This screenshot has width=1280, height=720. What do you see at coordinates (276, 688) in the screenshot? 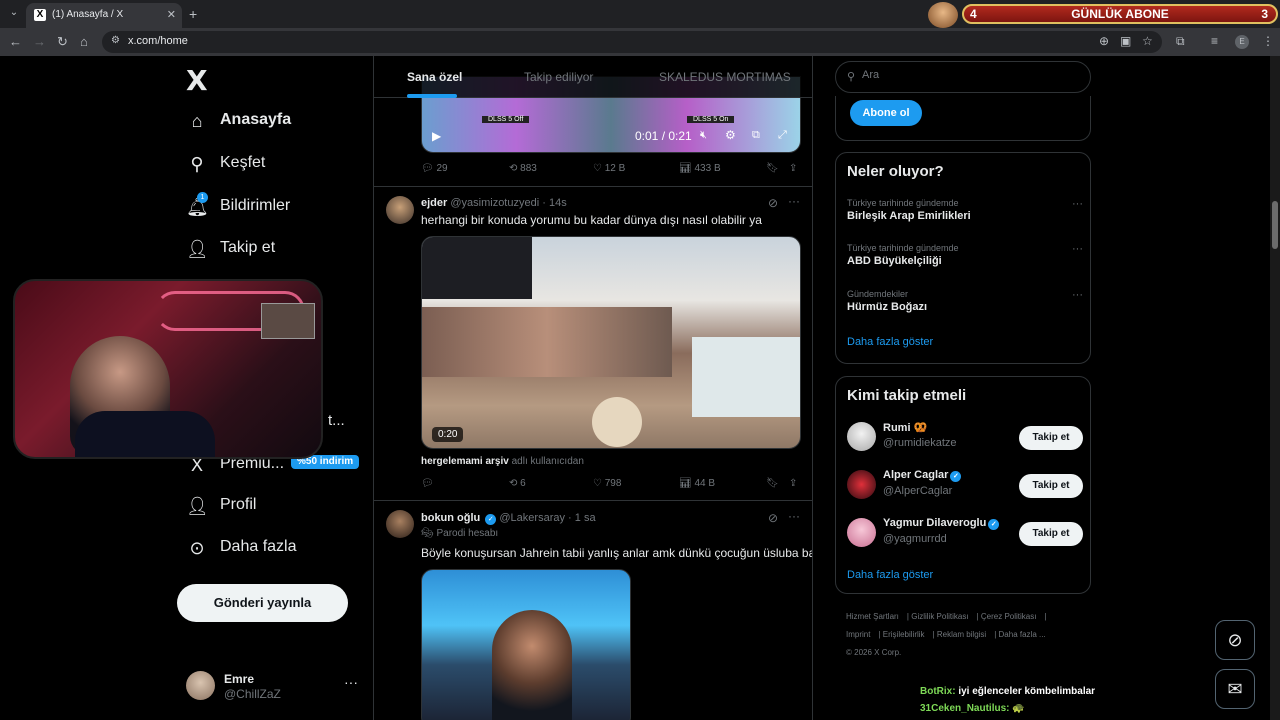
I see `account-switcher: Emre @ChillZaZ ···` at bounding box center [276, 688].